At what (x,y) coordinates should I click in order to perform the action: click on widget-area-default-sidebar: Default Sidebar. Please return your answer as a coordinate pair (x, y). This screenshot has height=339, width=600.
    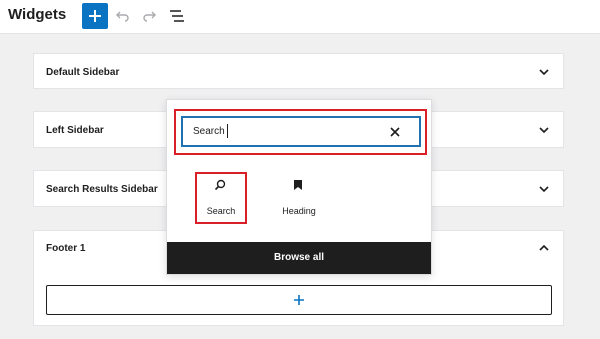
    Looking at the image, I should click on (298, 71).